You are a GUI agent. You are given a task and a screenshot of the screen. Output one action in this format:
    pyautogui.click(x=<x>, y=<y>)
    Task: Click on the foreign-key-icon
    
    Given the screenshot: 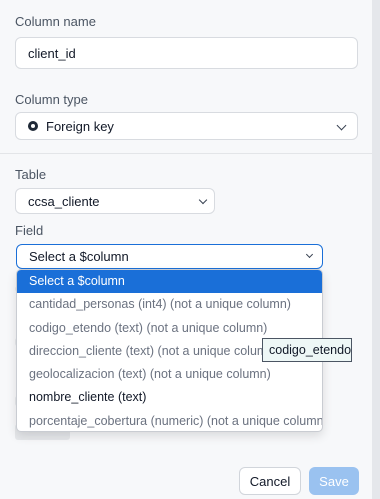 What is the action you would take?
    pyautogui.click(x=33, y=126)
    